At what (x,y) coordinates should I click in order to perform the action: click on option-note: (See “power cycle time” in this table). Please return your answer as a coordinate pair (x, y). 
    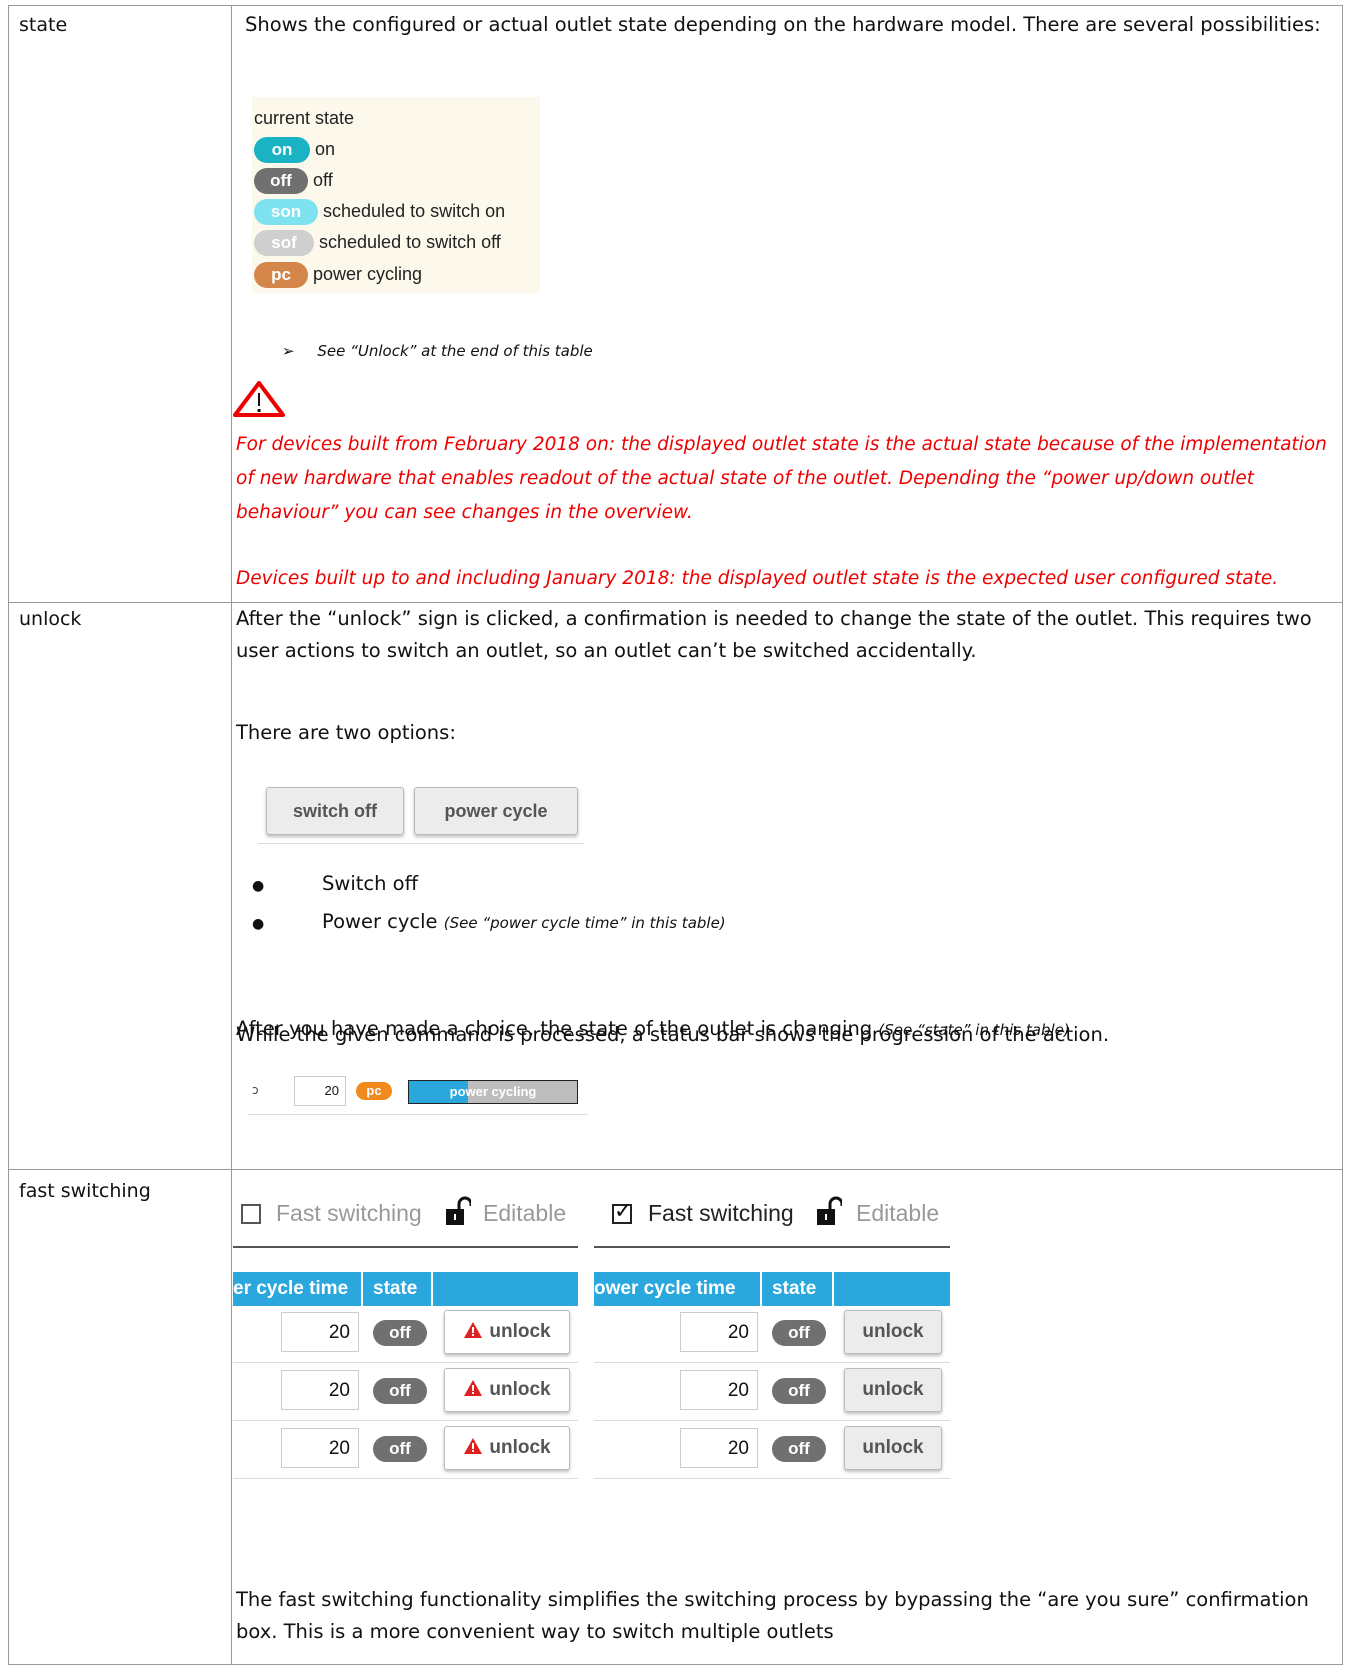
    Looking at the image, I should click on (584, 923).